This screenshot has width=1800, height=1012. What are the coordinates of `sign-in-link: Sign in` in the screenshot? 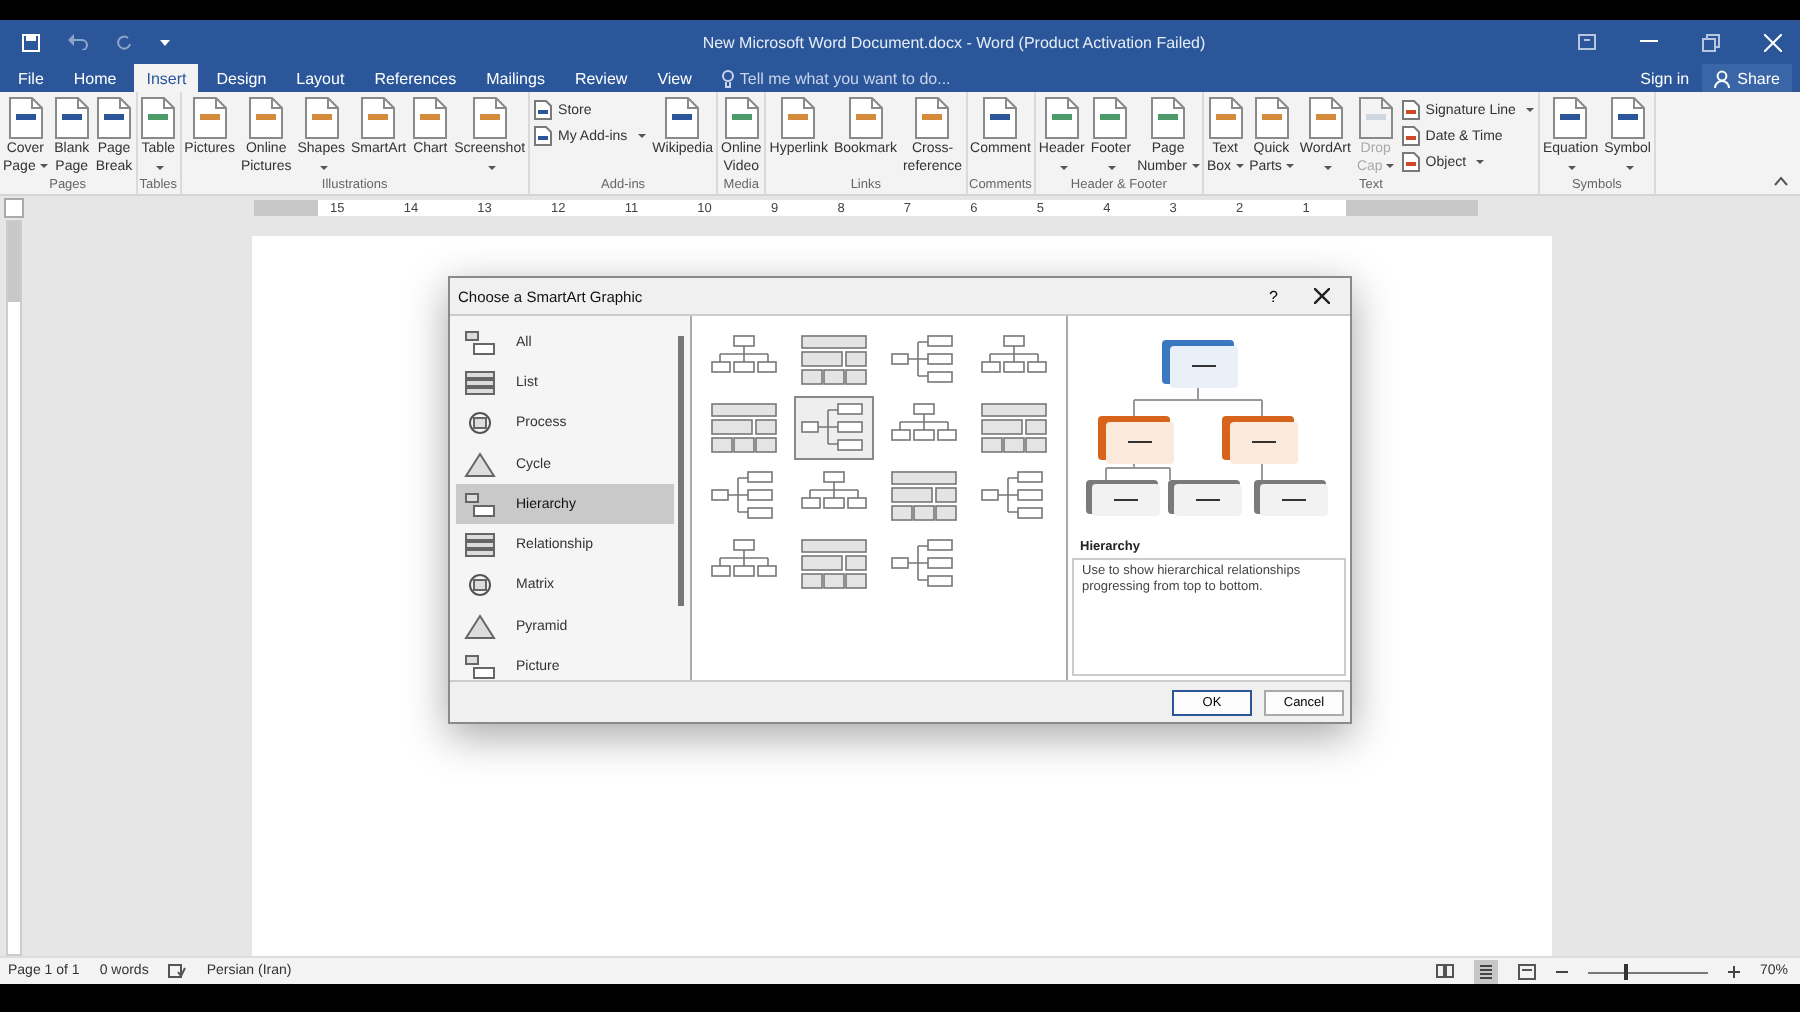 It's located at (1665, 78).